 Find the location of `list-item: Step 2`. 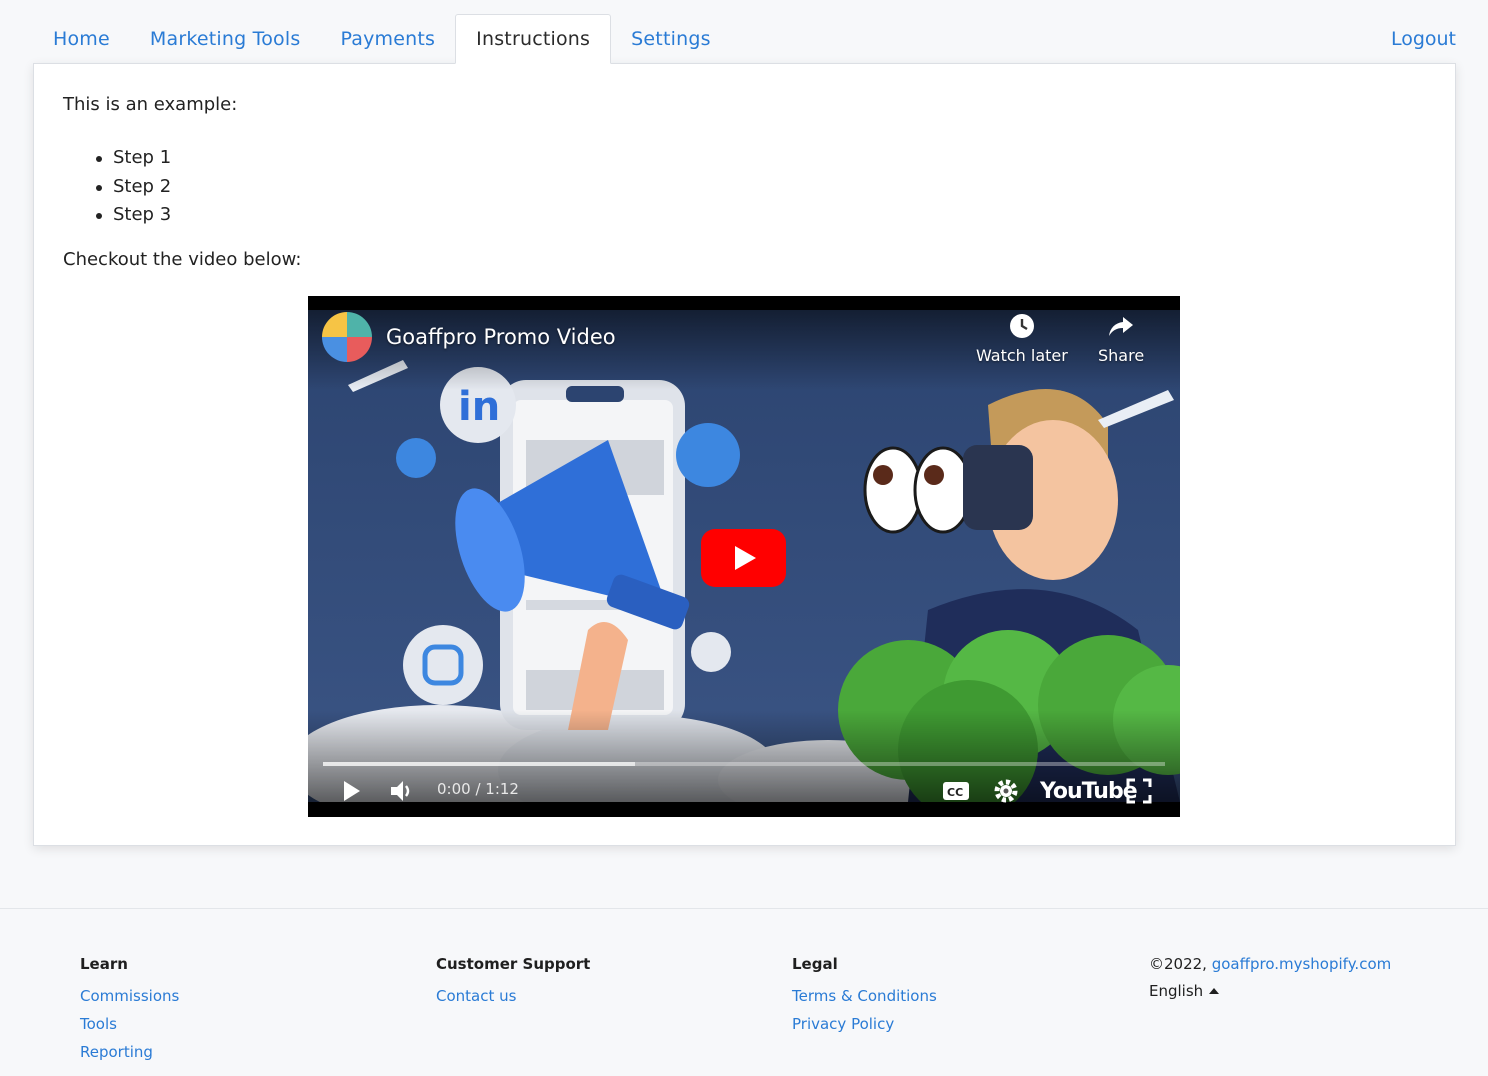

list-item: Step 2 is located at coordinates (133, 187).